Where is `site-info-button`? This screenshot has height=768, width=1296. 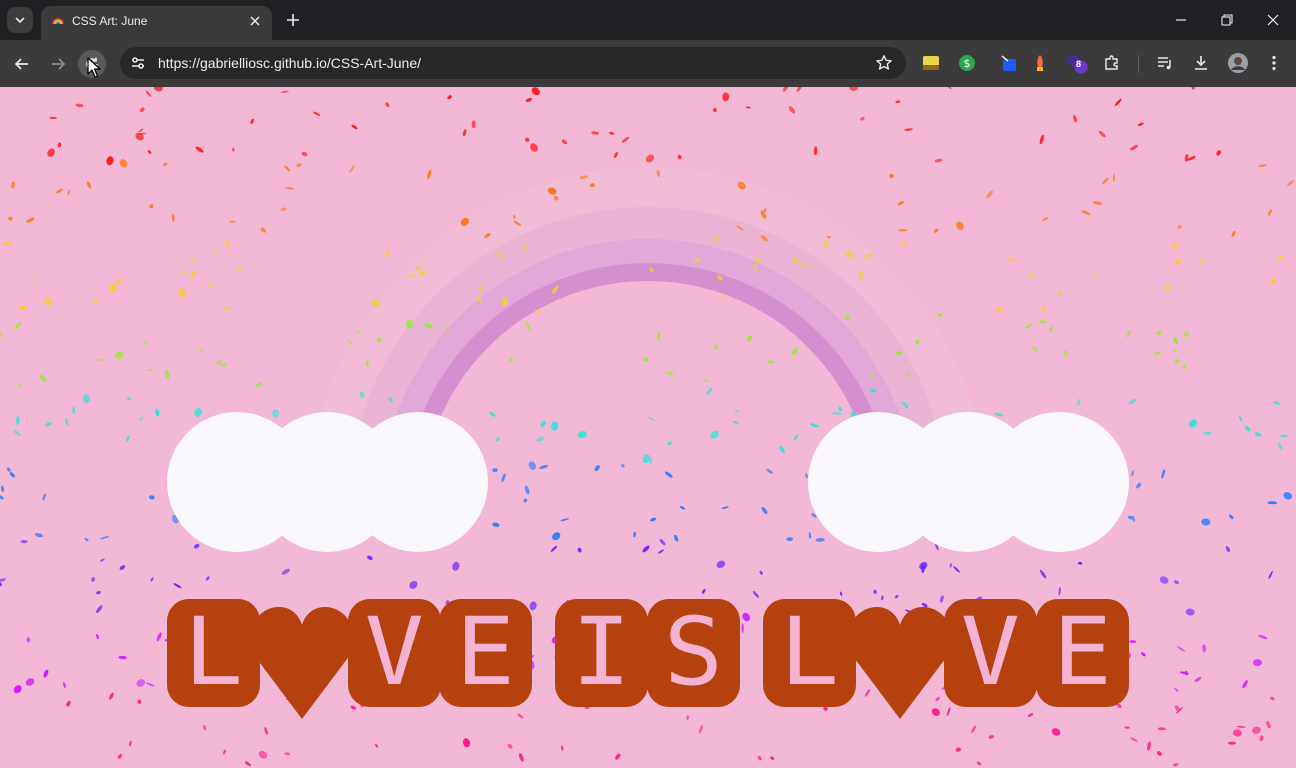 site-info-button is located at coordinates (138, 63).